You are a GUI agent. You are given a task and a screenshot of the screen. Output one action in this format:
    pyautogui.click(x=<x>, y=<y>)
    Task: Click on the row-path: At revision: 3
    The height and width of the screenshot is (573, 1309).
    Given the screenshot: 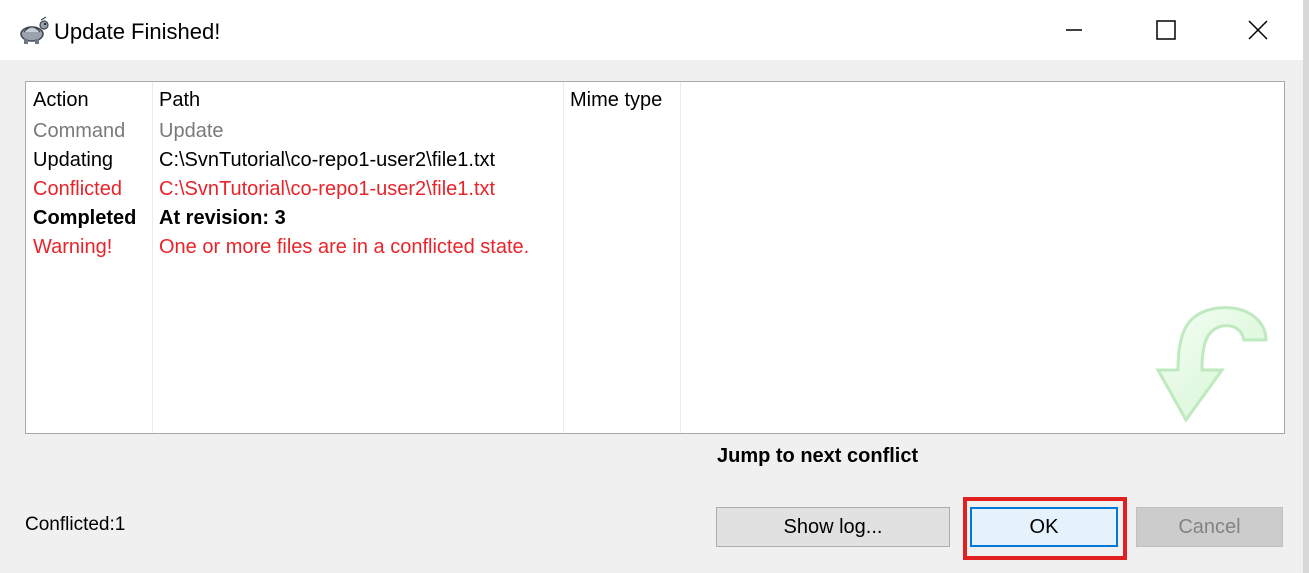 What is the action you would take?
    pyautogui.click(x=222, y=218)
    